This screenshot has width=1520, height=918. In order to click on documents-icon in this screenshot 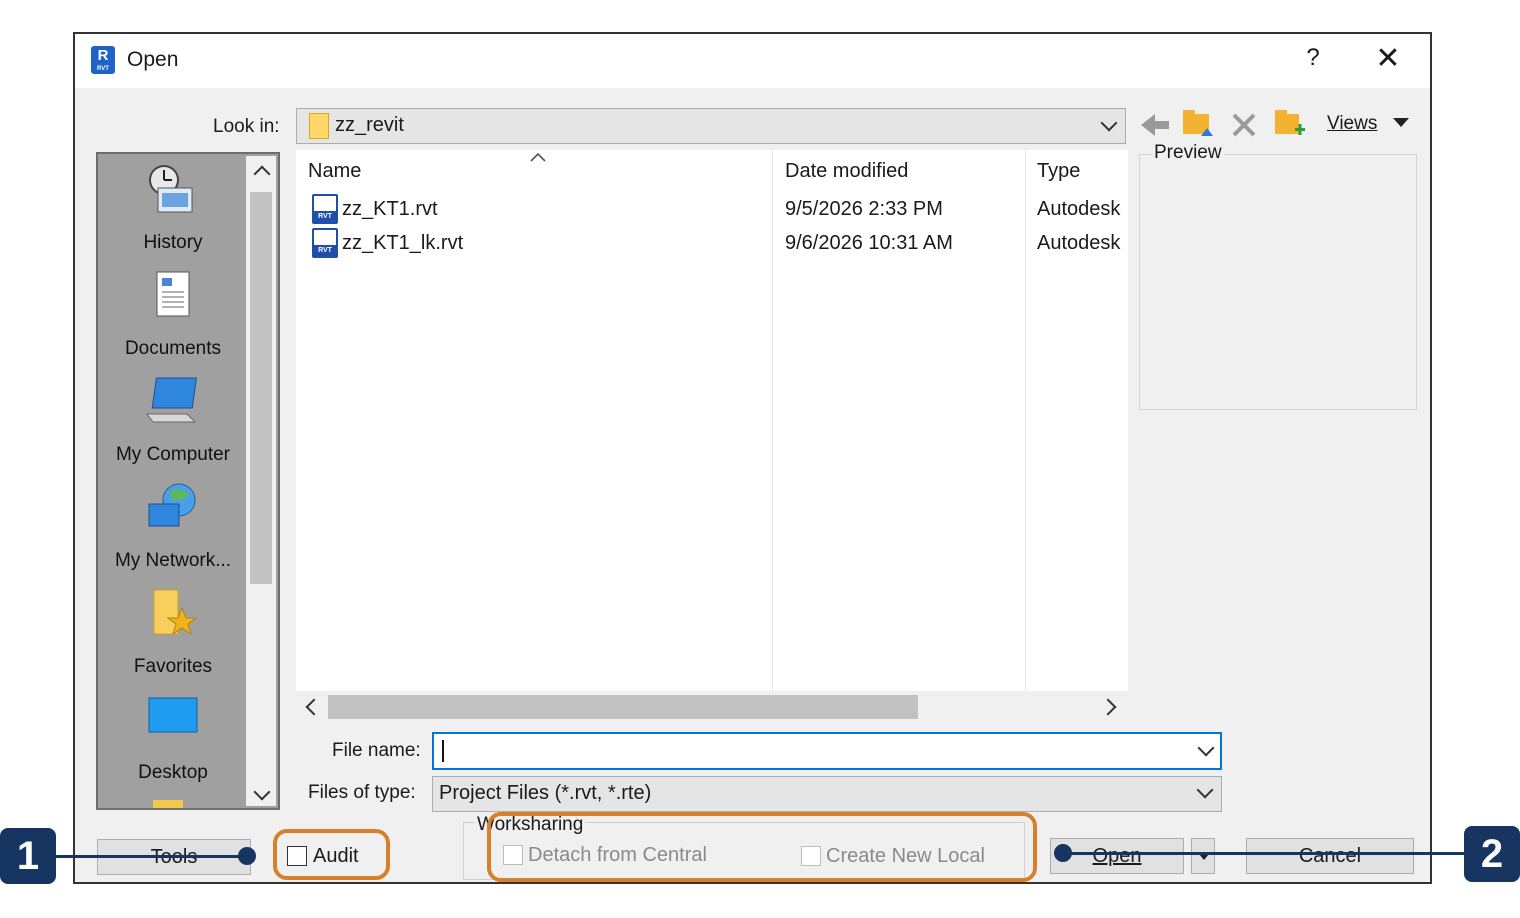, I will do `click(173, 294)`.